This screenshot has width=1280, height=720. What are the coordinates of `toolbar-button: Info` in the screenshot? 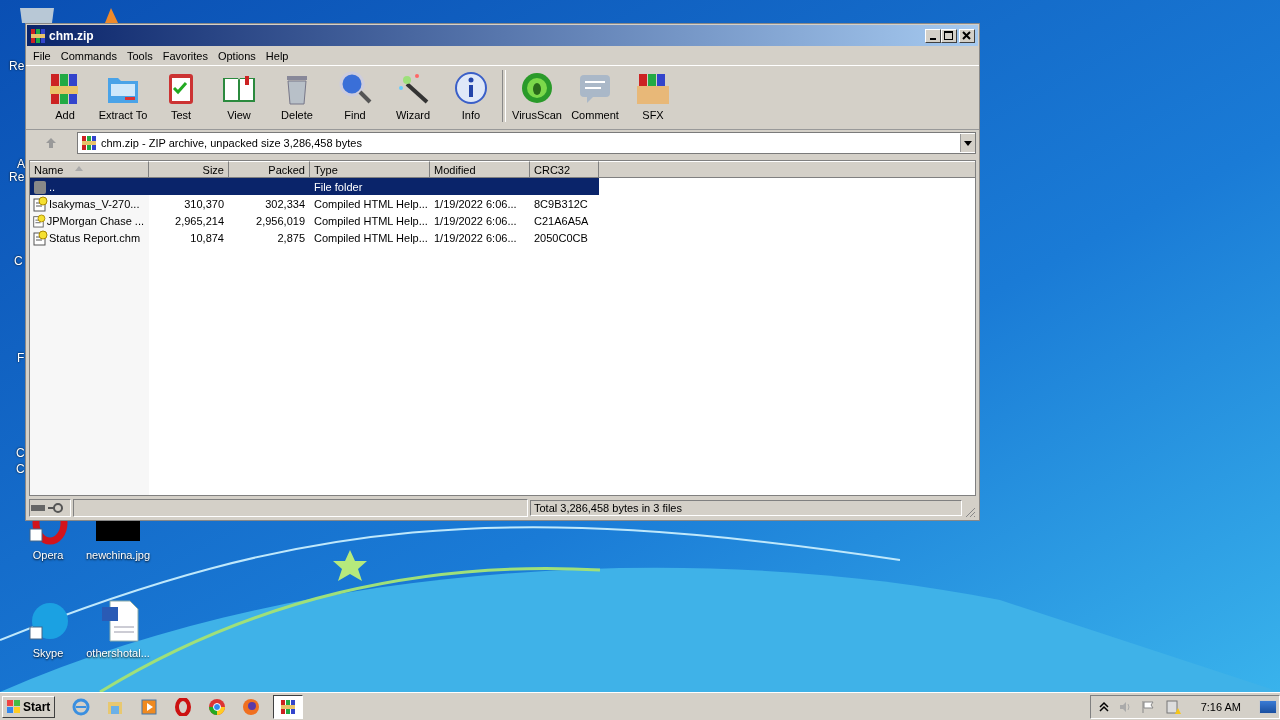 It's located at (471, 95).